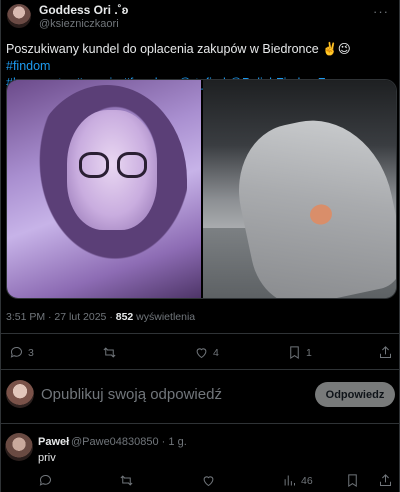  Describe the element at coordinates (321, 214) in the screenshot. I see `photo-sock-hole` at that location.